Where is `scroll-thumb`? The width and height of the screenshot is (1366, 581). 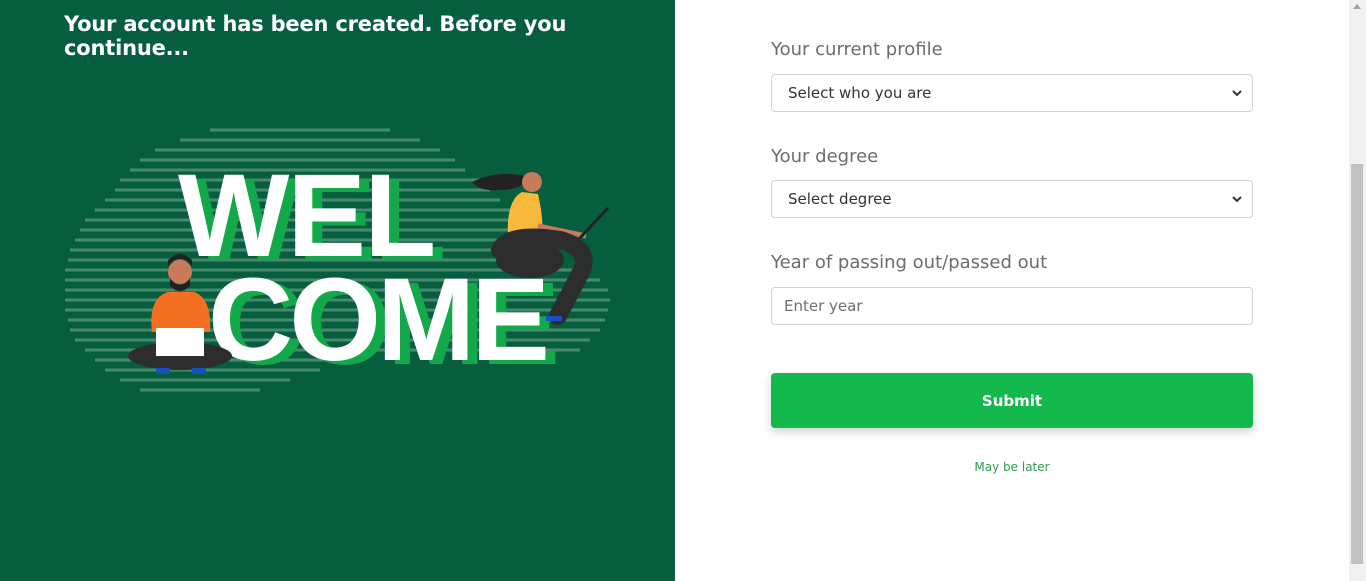 scroll-thumb is located at coordinates (1357, 364).